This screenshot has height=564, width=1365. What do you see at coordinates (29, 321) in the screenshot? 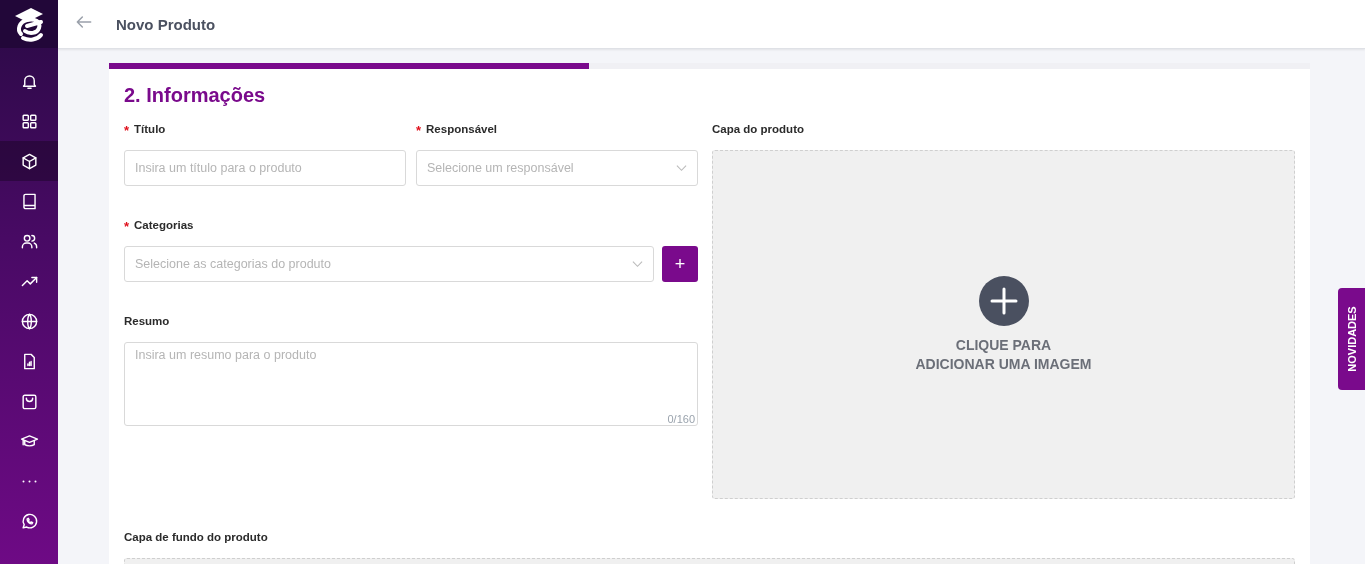
I see `globe-icon` at bounding box center [29, 321].